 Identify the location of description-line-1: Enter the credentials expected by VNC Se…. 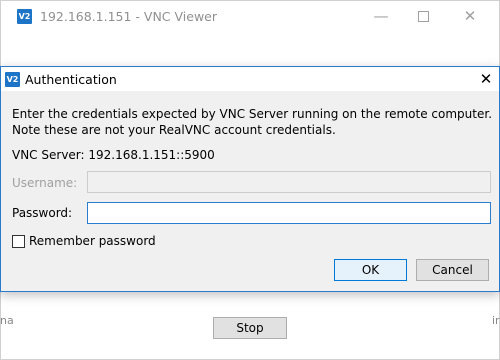
(252, 114).